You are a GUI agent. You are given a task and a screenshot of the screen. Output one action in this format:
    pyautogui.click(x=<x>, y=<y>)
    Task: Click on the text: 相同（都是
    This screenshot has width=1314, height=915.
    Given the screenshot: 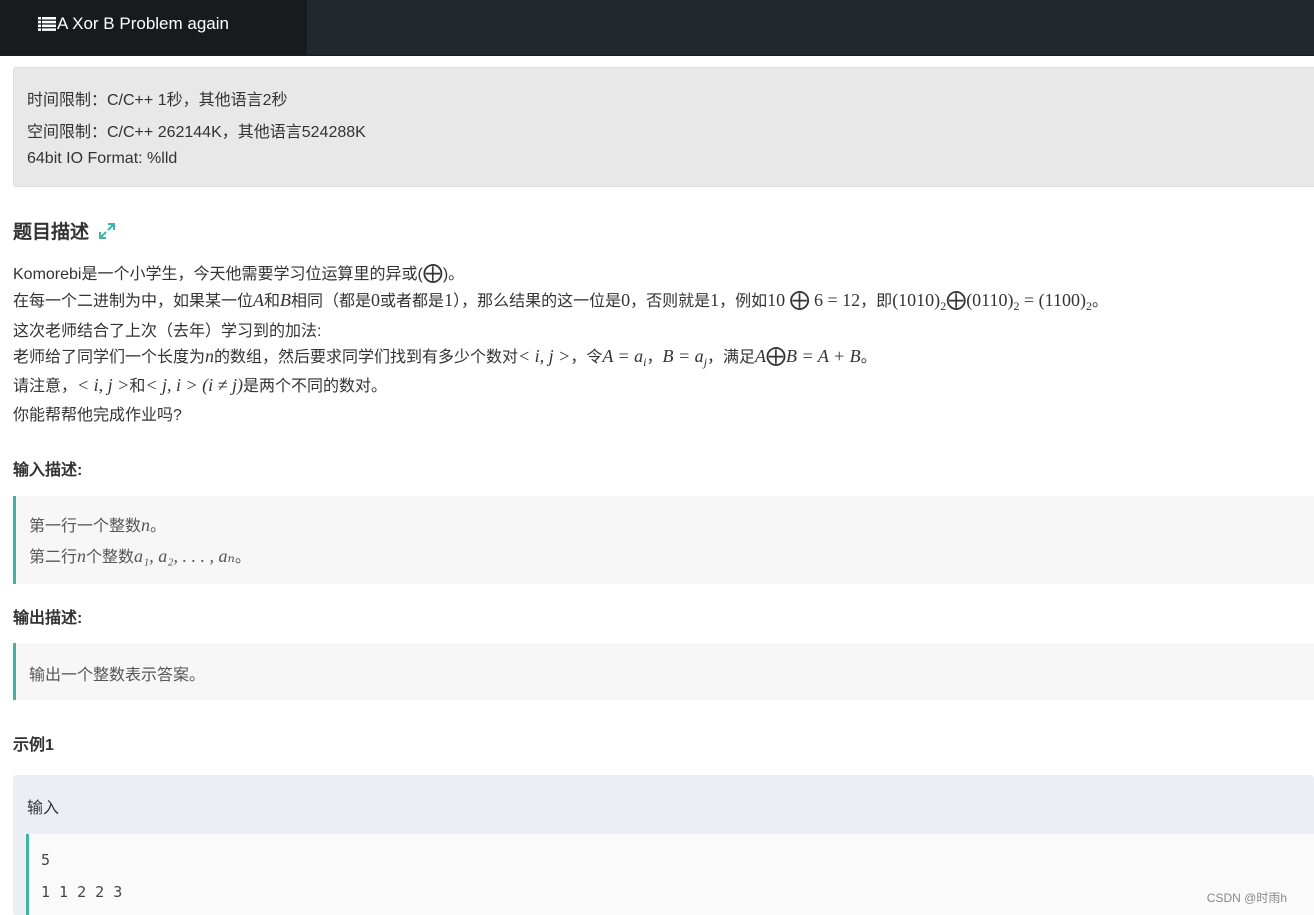 What is the action you would take?
    pyautogui.click(x=331, y=301)
    